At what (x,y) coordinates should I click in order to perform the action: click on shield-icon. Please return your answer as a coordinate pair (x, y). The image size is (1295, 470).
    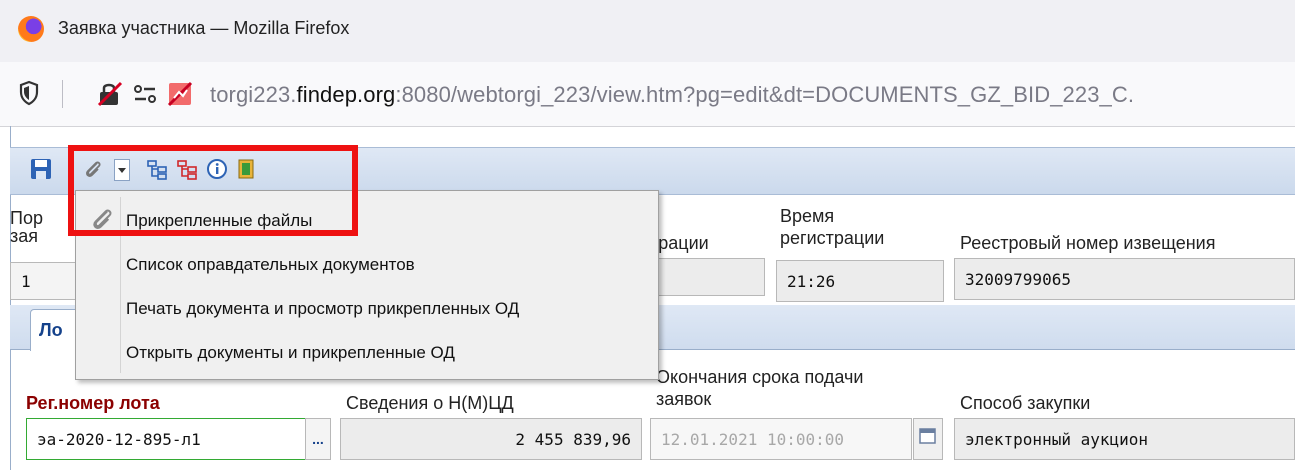
    Looking at the image, I should click on (29, 93).